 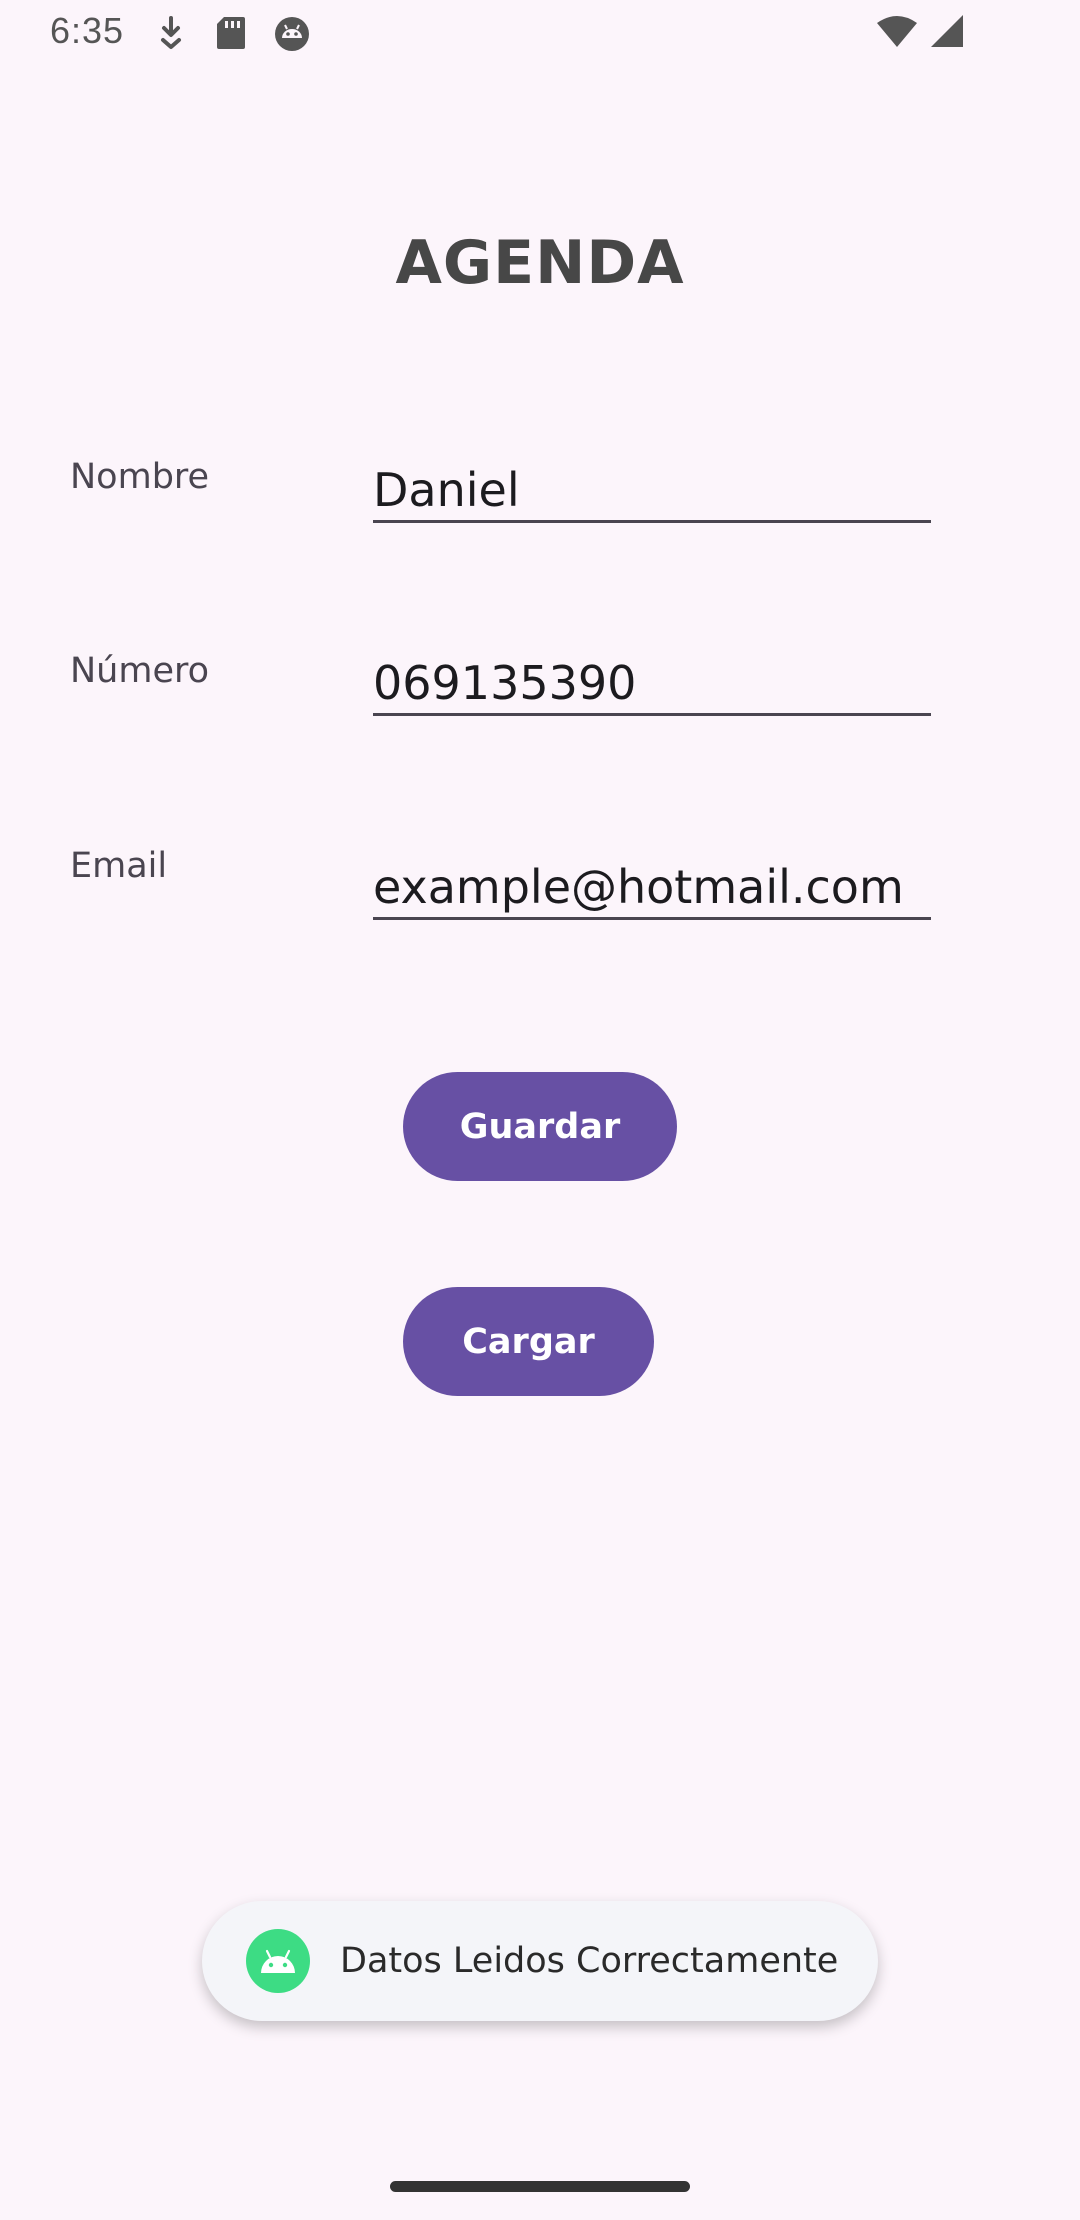 I want to click on load-button: Cargar, so click(x=528, y=1341).